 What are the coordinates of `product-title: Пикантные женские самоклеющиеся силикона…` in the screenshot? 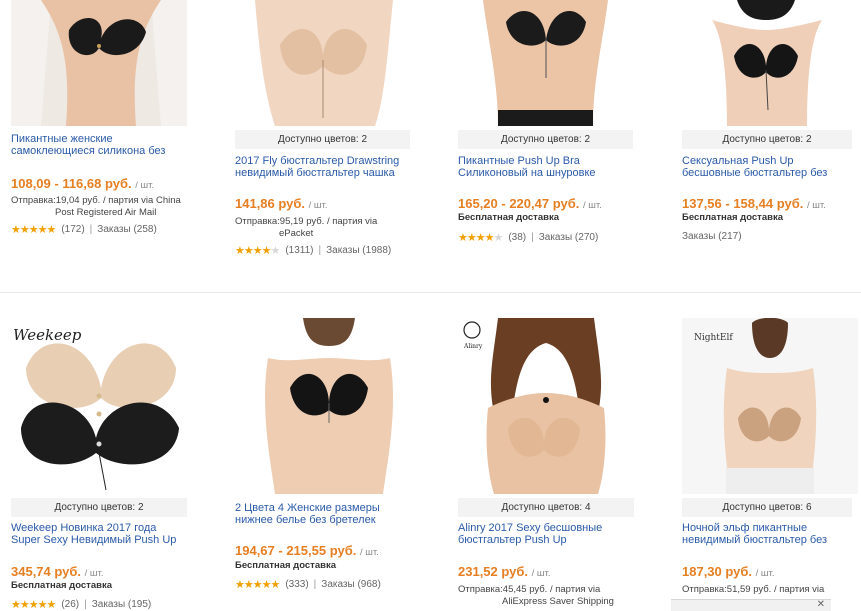 It's located at (100, 145).